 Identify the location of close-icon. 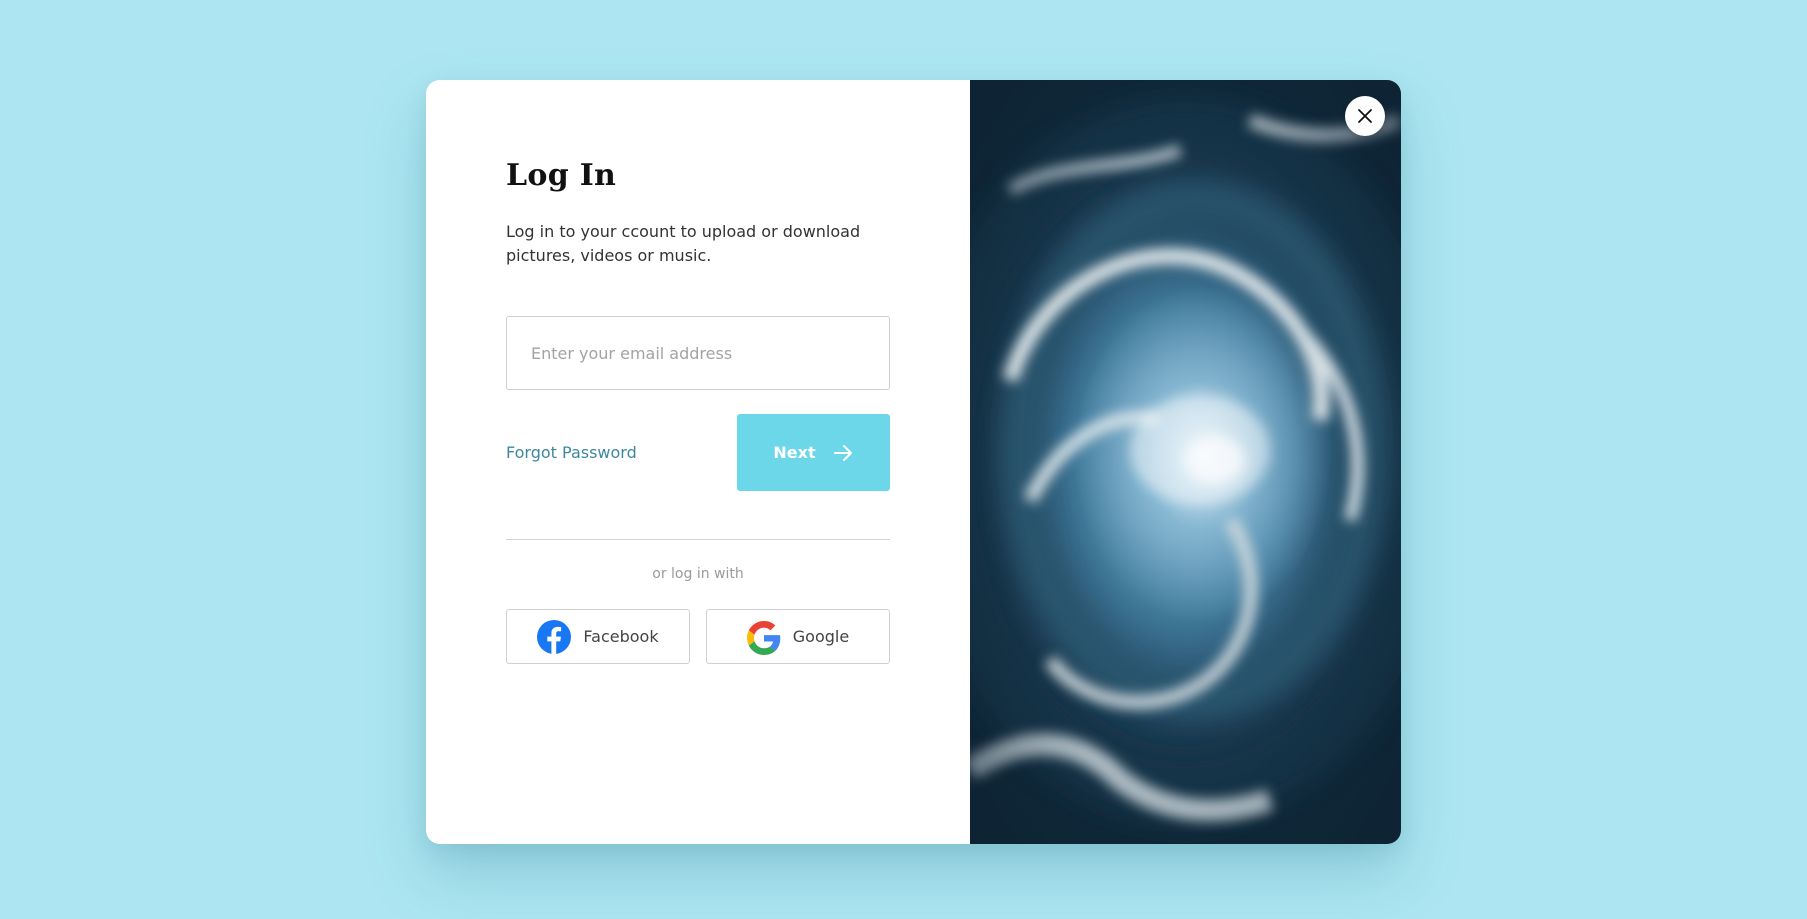
(1365, 116).